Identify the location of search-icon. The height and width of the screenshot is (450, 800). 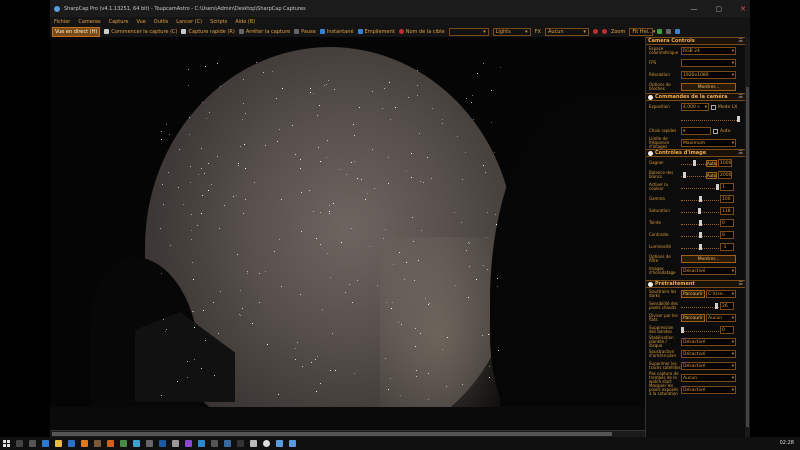
(19, 443).